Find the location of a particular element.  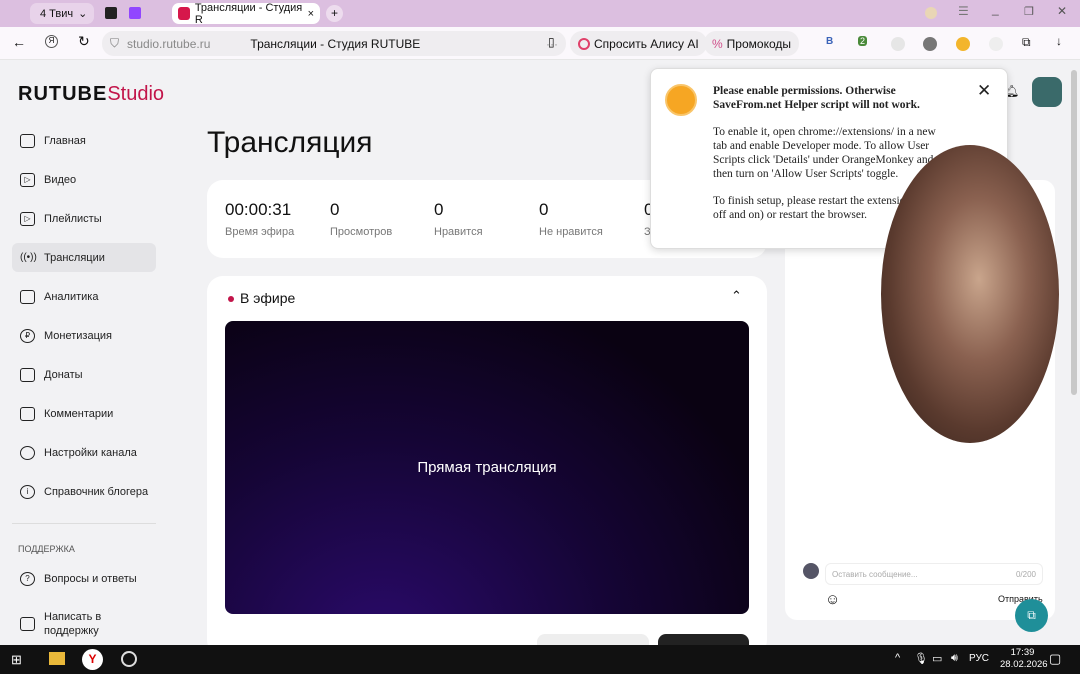

yandex-browser-icon: Y is located at coordinates (92, 659).